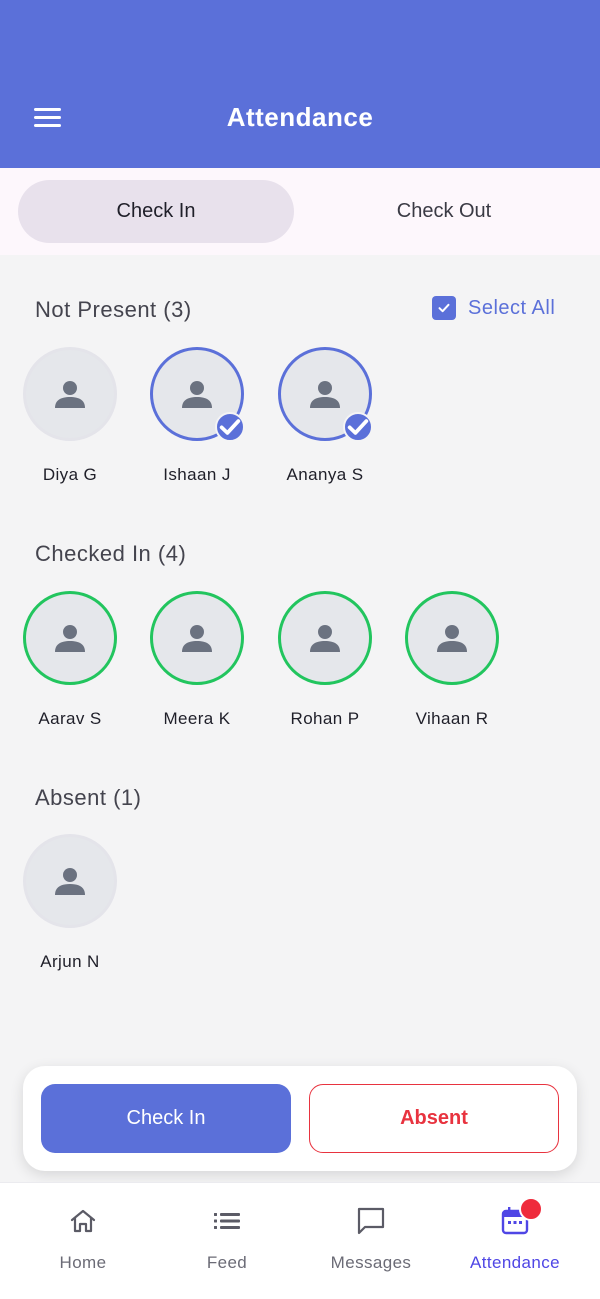  I want to click on message-icon, so click(371, 1221).